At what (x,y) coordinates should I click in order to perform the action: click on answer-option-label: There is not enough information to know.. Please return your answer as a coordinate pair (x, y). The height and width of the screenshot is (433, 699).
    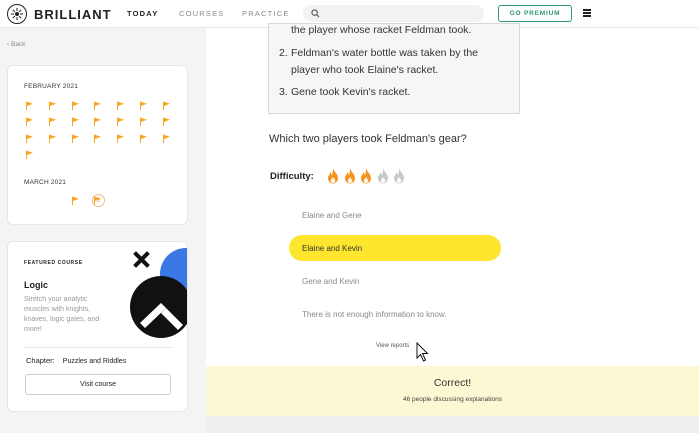
    Looking at the image, I should click on (374, 314).